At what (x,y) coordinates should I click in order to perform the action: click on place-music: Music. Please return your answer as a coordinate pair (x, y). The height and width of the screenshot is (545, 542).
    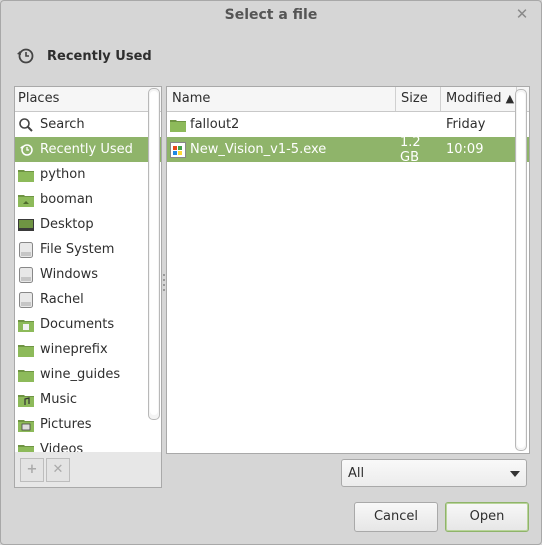
    Looking at the image, I should click on (88, 399).